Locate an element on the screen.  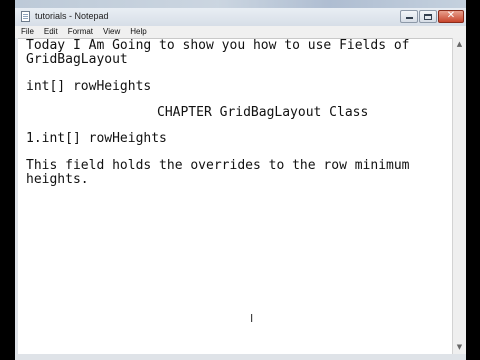
menu-view: View is located at coordinates (111, 32).